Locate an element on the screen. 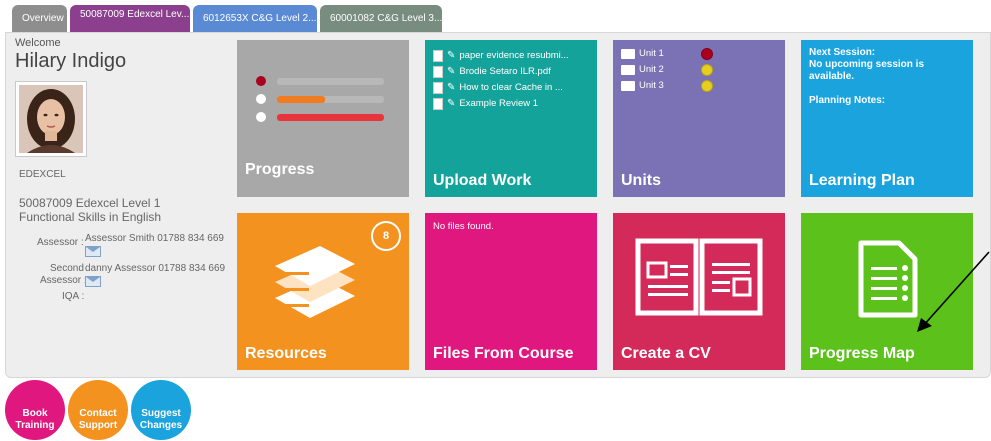 The image size is (991, 441). learning-plan-label: Learning Plan is located at coordinates (862, 180).